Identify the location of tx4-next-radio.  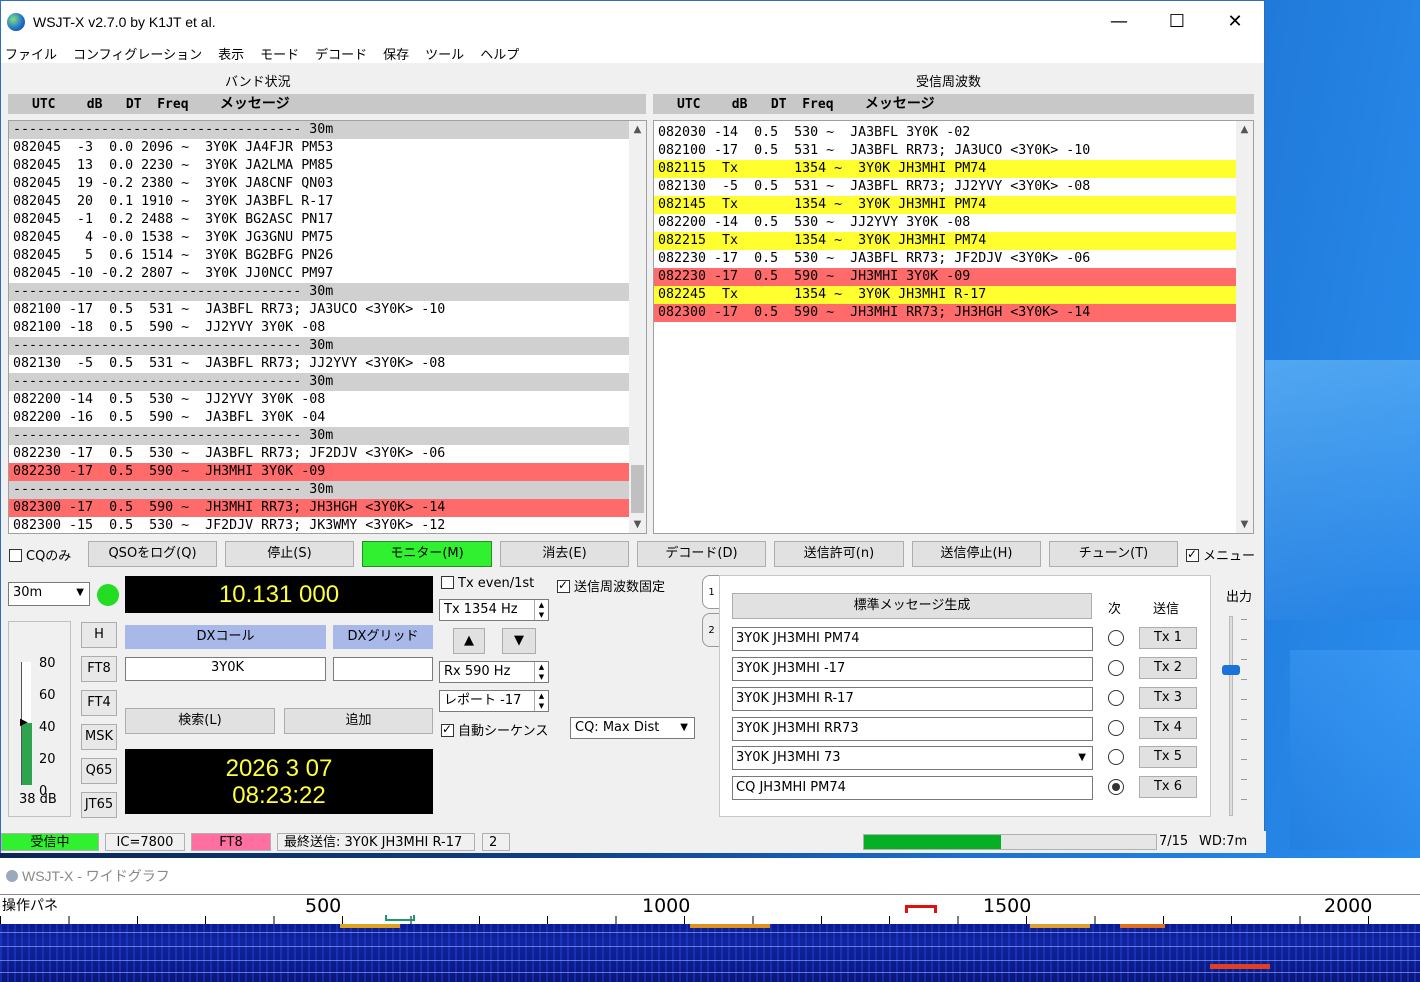
(1116, 728).